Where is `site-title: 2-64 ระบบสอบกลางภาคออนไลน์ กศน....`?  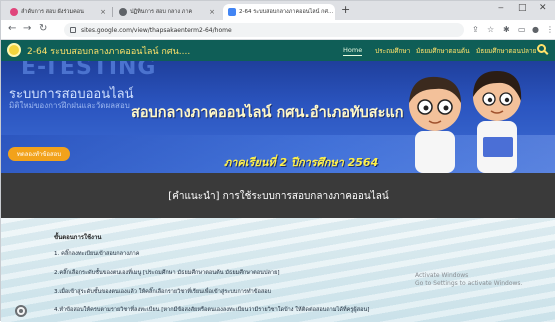
site-title: 2-64 ระบบสอบกลางภาคออนไลน์ กศน.... is located at coordinates (108, 51).